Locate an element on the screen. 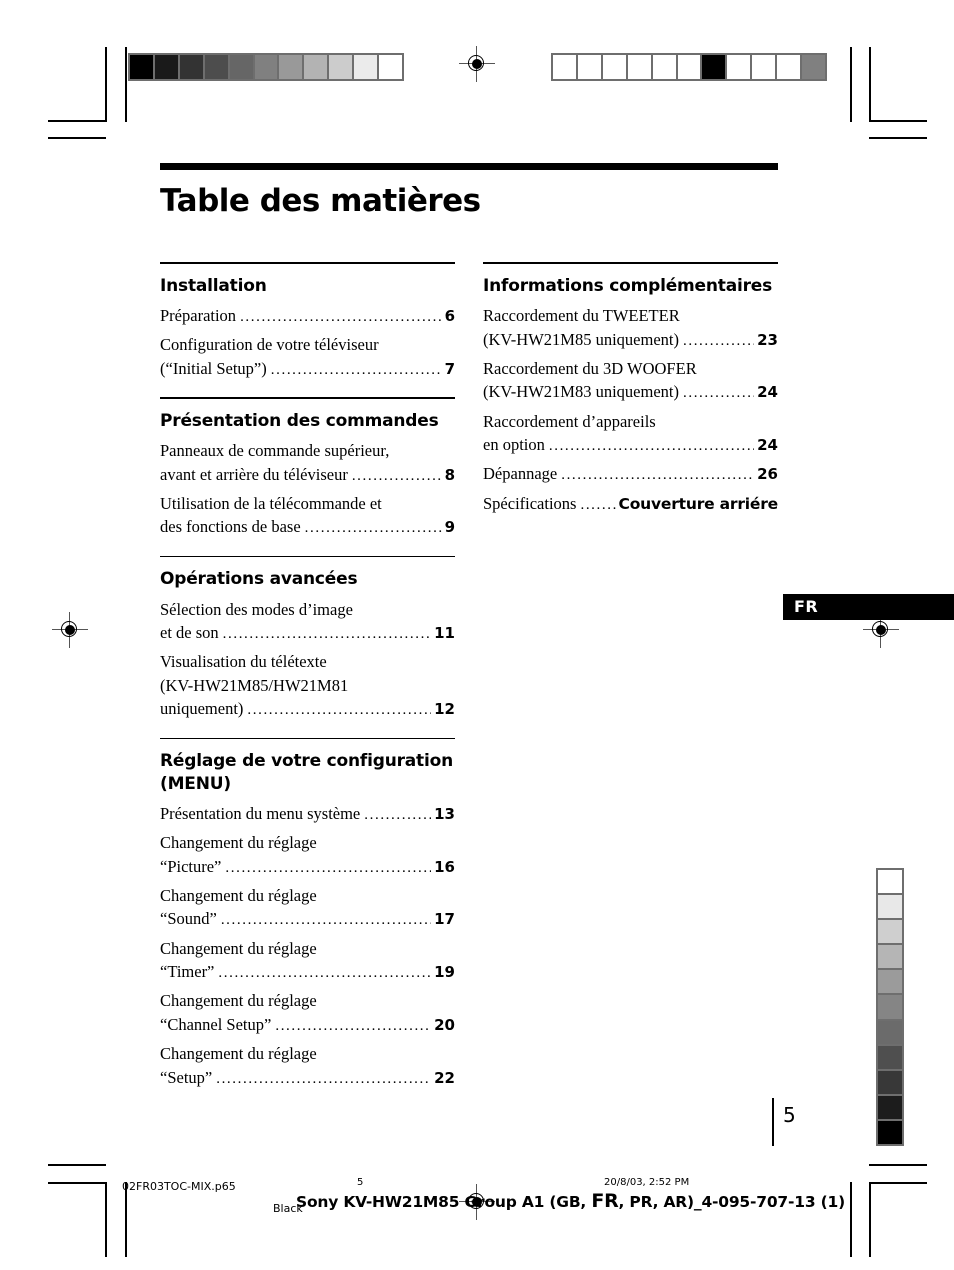 This screenshot has width=954, height=1270. toc-entry-line: Visualisation du télétexte is located at coordinates (307, 661).